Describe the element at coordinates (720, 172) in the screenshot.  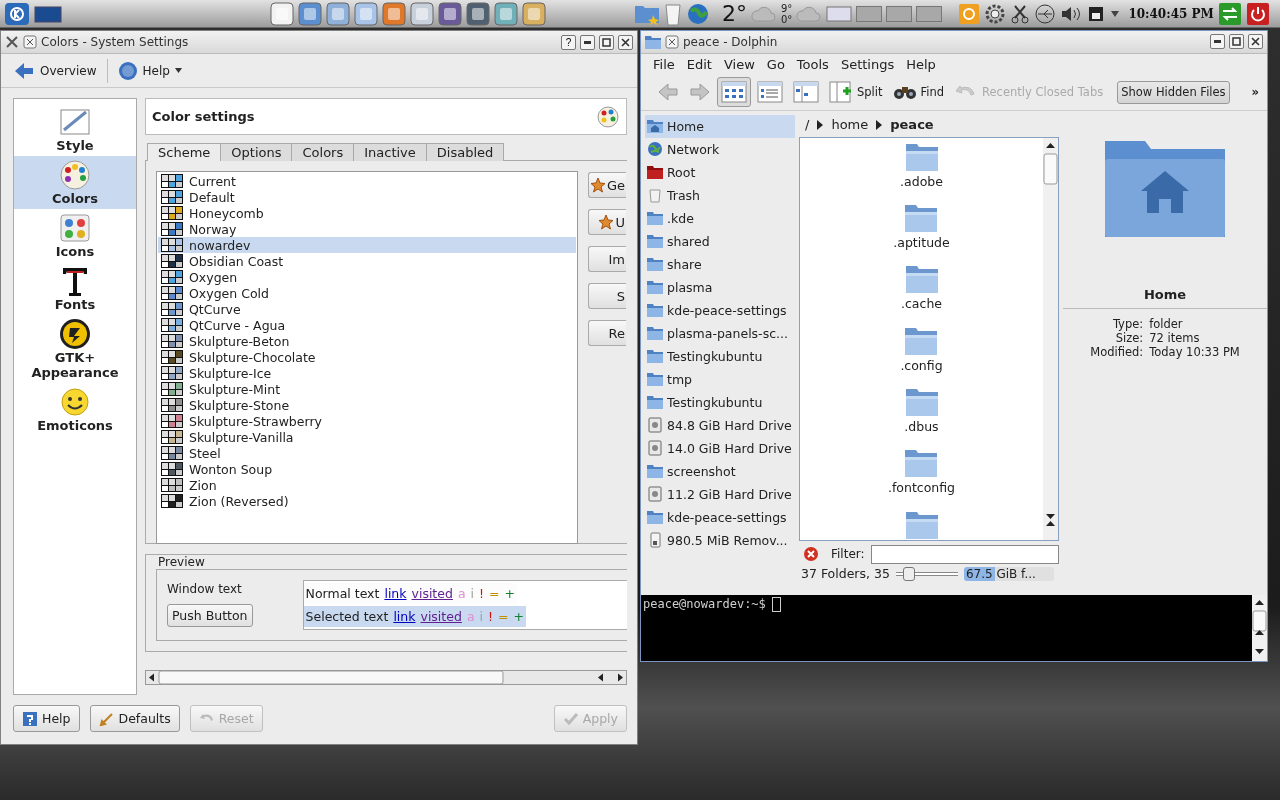
I see `places-item: Root` at that location.